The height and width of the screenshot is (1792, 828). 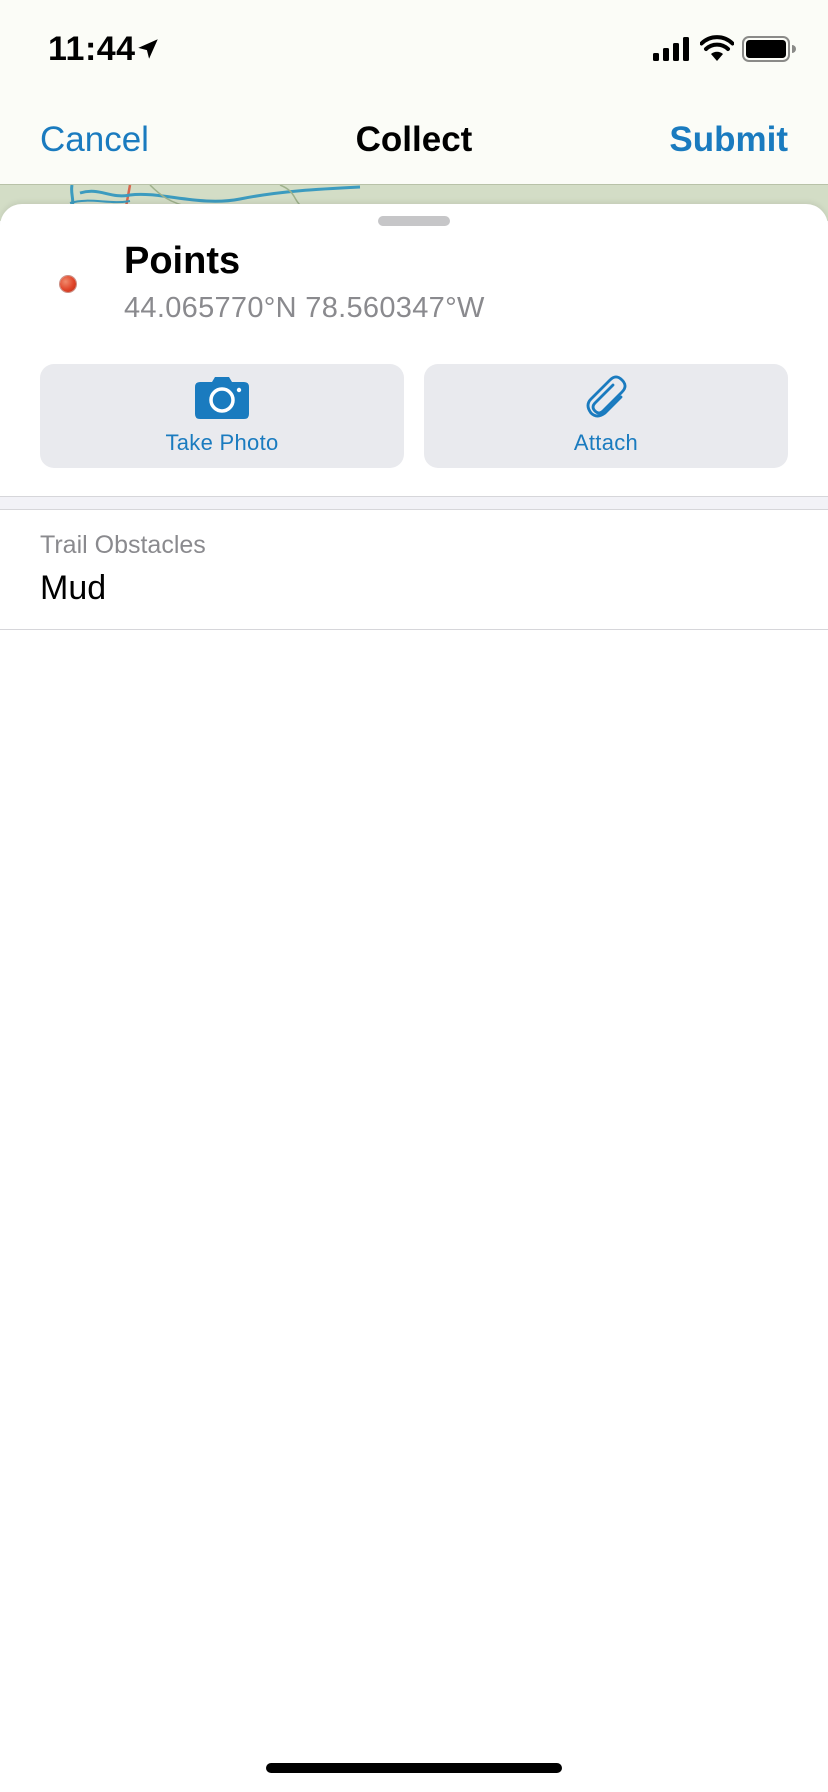 I want to click on paperclip-icon, so click(x=606, y=396).